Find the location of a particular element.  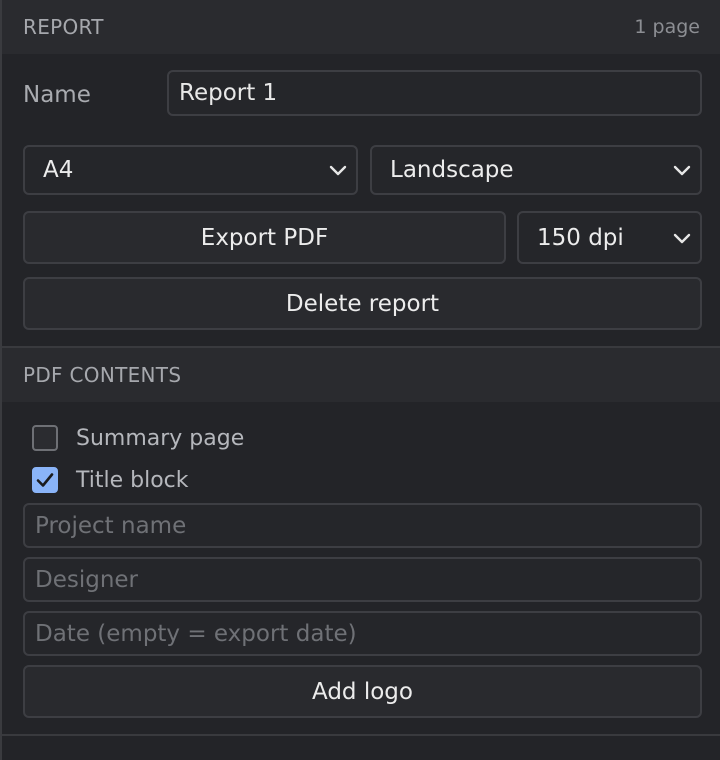

bottom-divider is located at coordinates (361, 735).